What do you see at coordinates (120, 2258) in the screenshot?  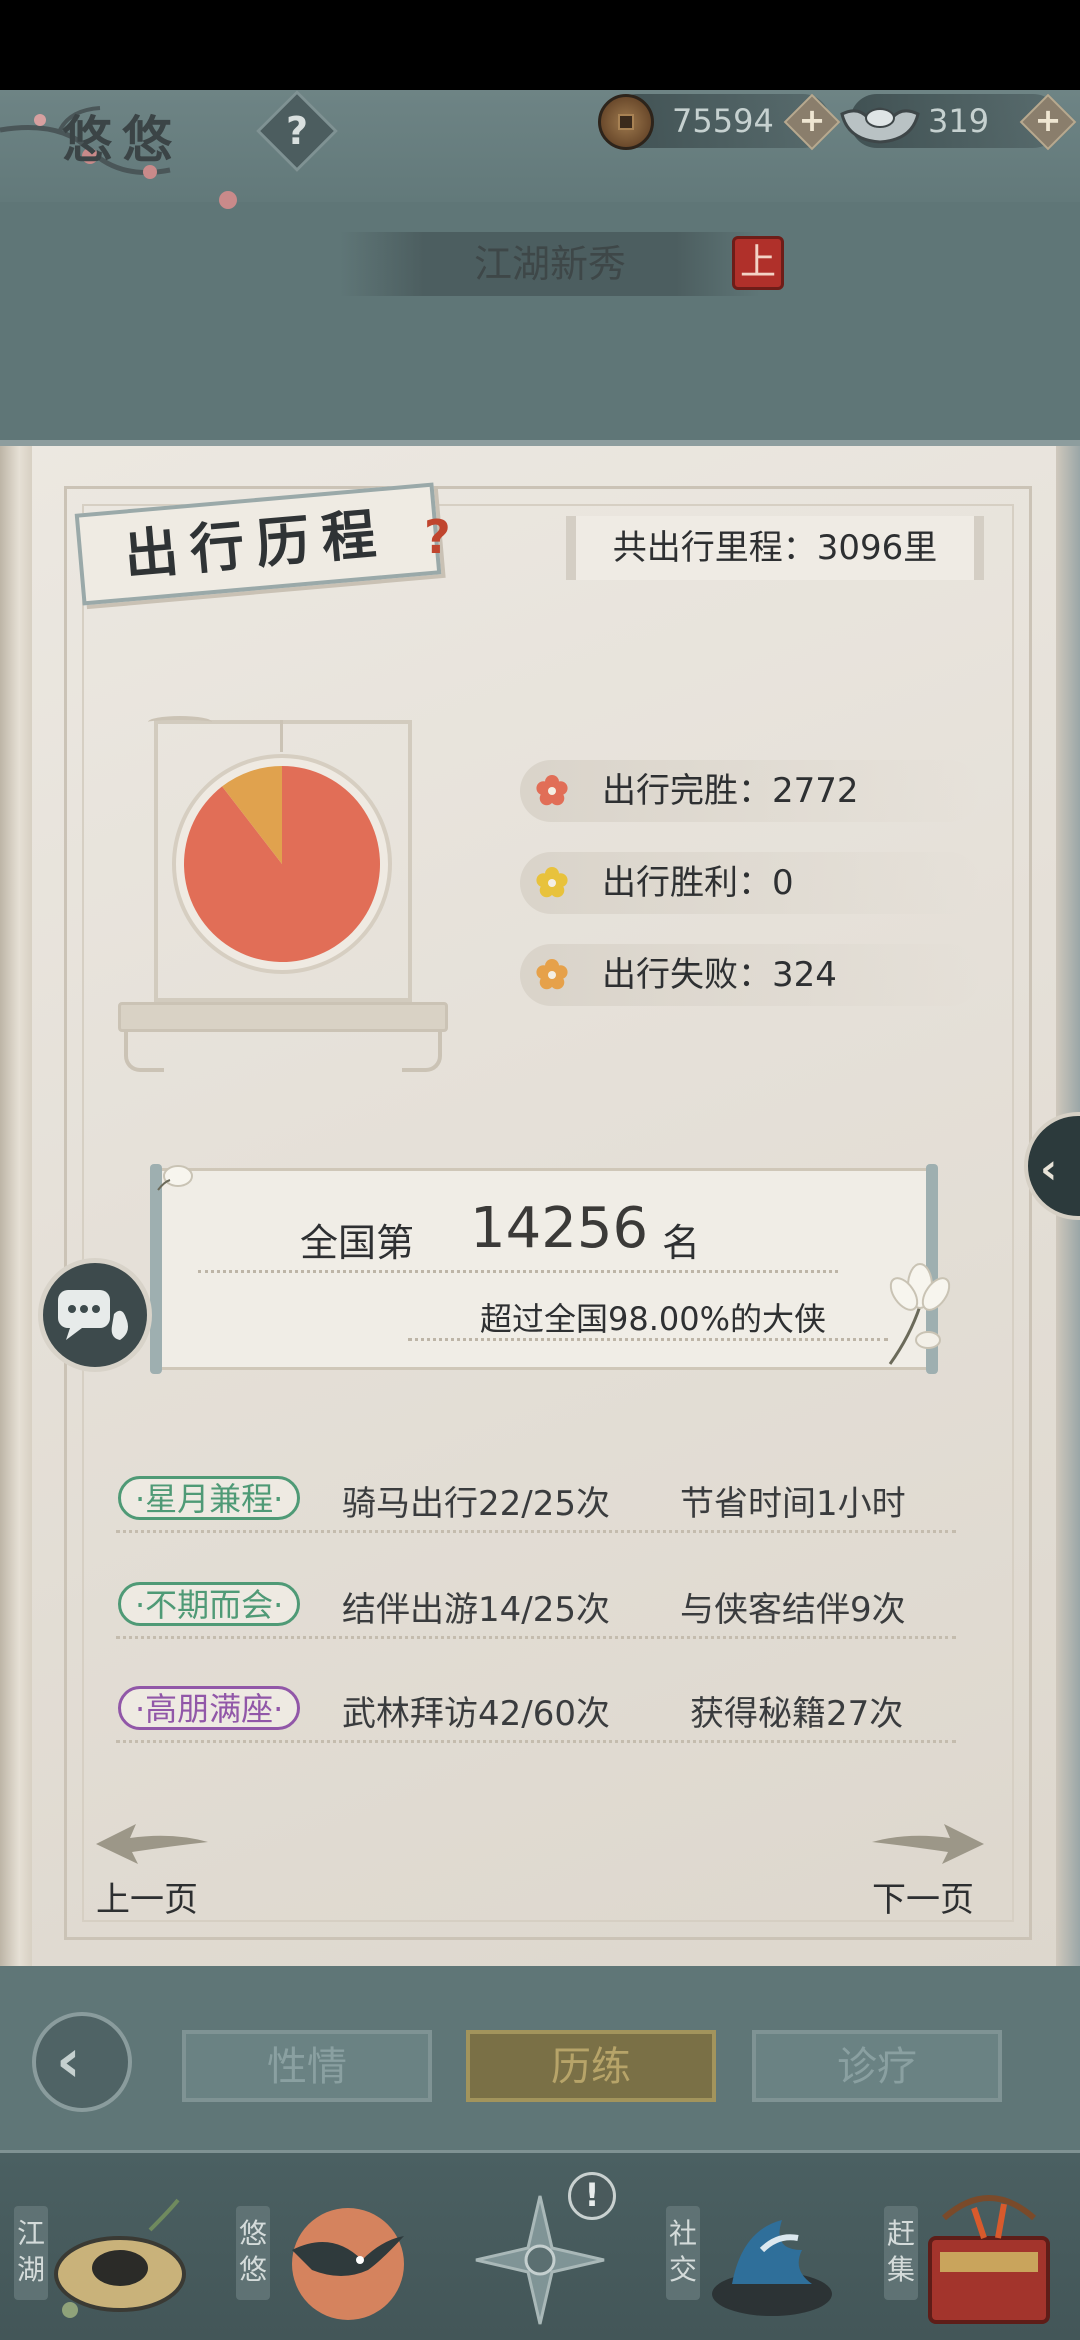 I see `straw-hat-icon` at bounding box center [120, 2258].